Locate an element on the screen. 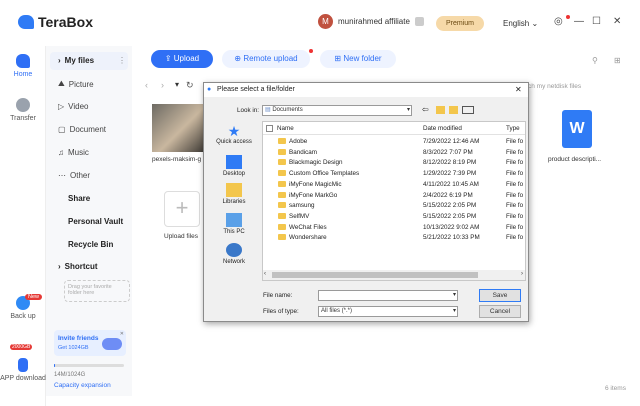 The image size is (640, 406). sidebar-item-video: ▷ Video is located at coordinates (73, 106).